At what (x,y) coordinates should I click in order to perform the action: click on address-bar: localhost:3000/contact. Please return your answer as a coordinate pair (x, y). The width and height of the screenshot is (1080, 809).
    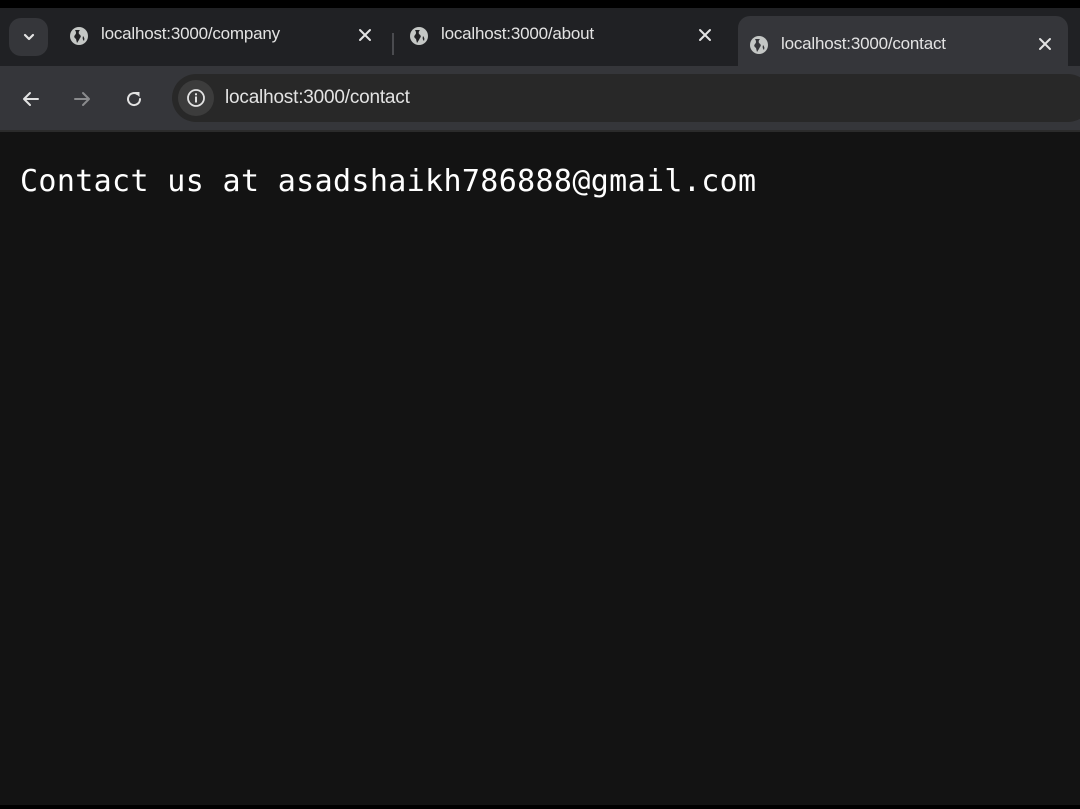
    Looking at the image, I should click on (626, 98).